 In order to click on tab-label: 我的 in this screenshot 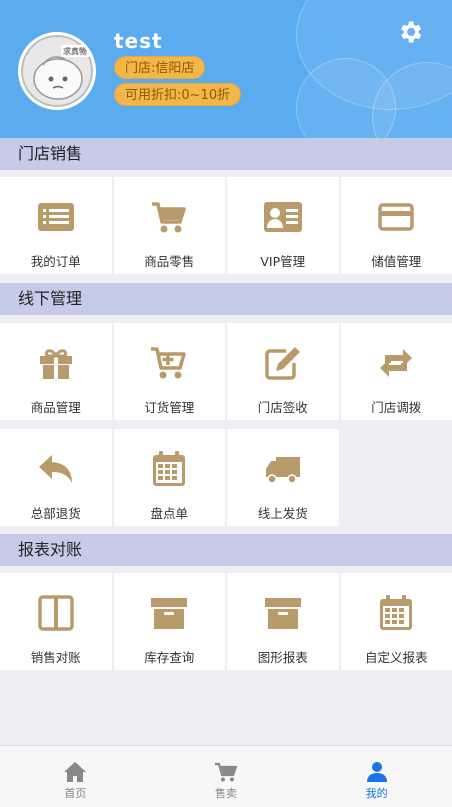, I will do `click(376, 793)`.